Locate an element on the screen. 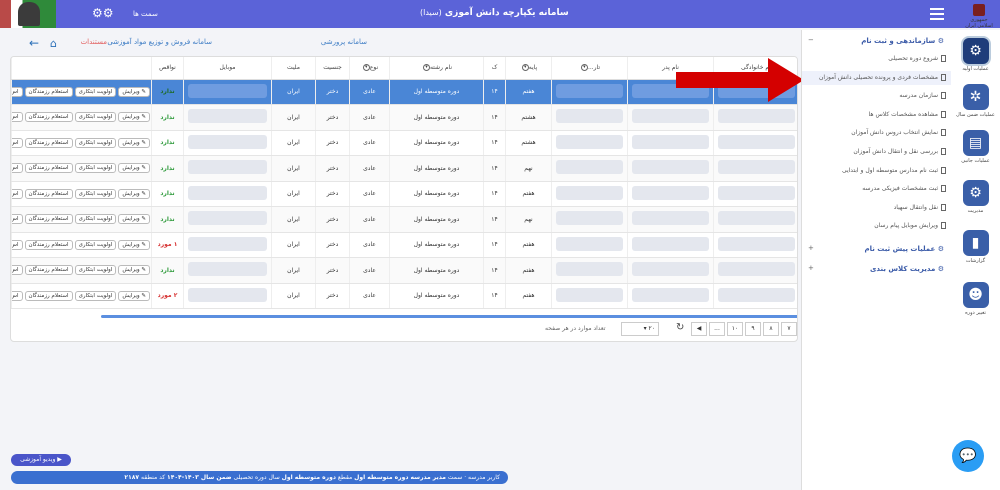  col-date: تار...▾ is located at coordinates (589, 68).